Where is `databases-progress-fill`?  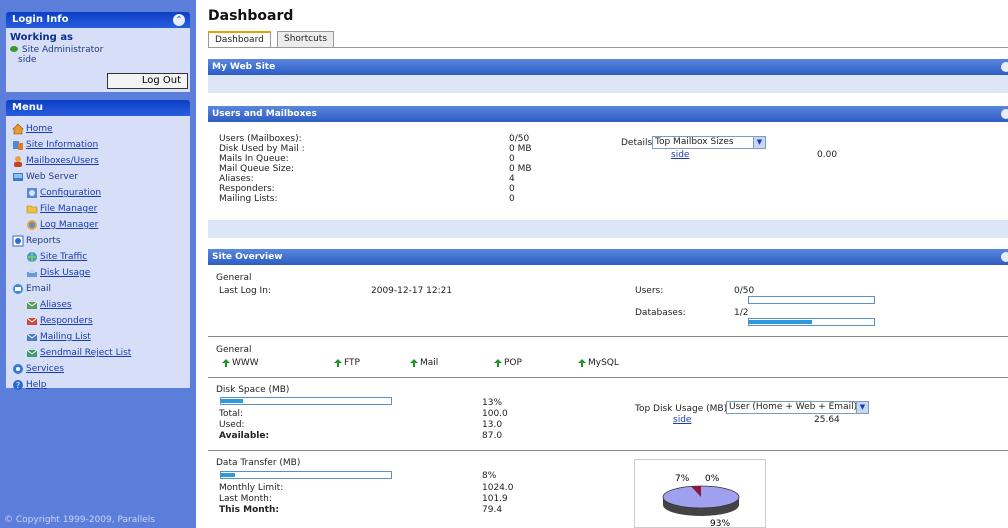 databases-progress-fill is located at coordinates (780, 322).